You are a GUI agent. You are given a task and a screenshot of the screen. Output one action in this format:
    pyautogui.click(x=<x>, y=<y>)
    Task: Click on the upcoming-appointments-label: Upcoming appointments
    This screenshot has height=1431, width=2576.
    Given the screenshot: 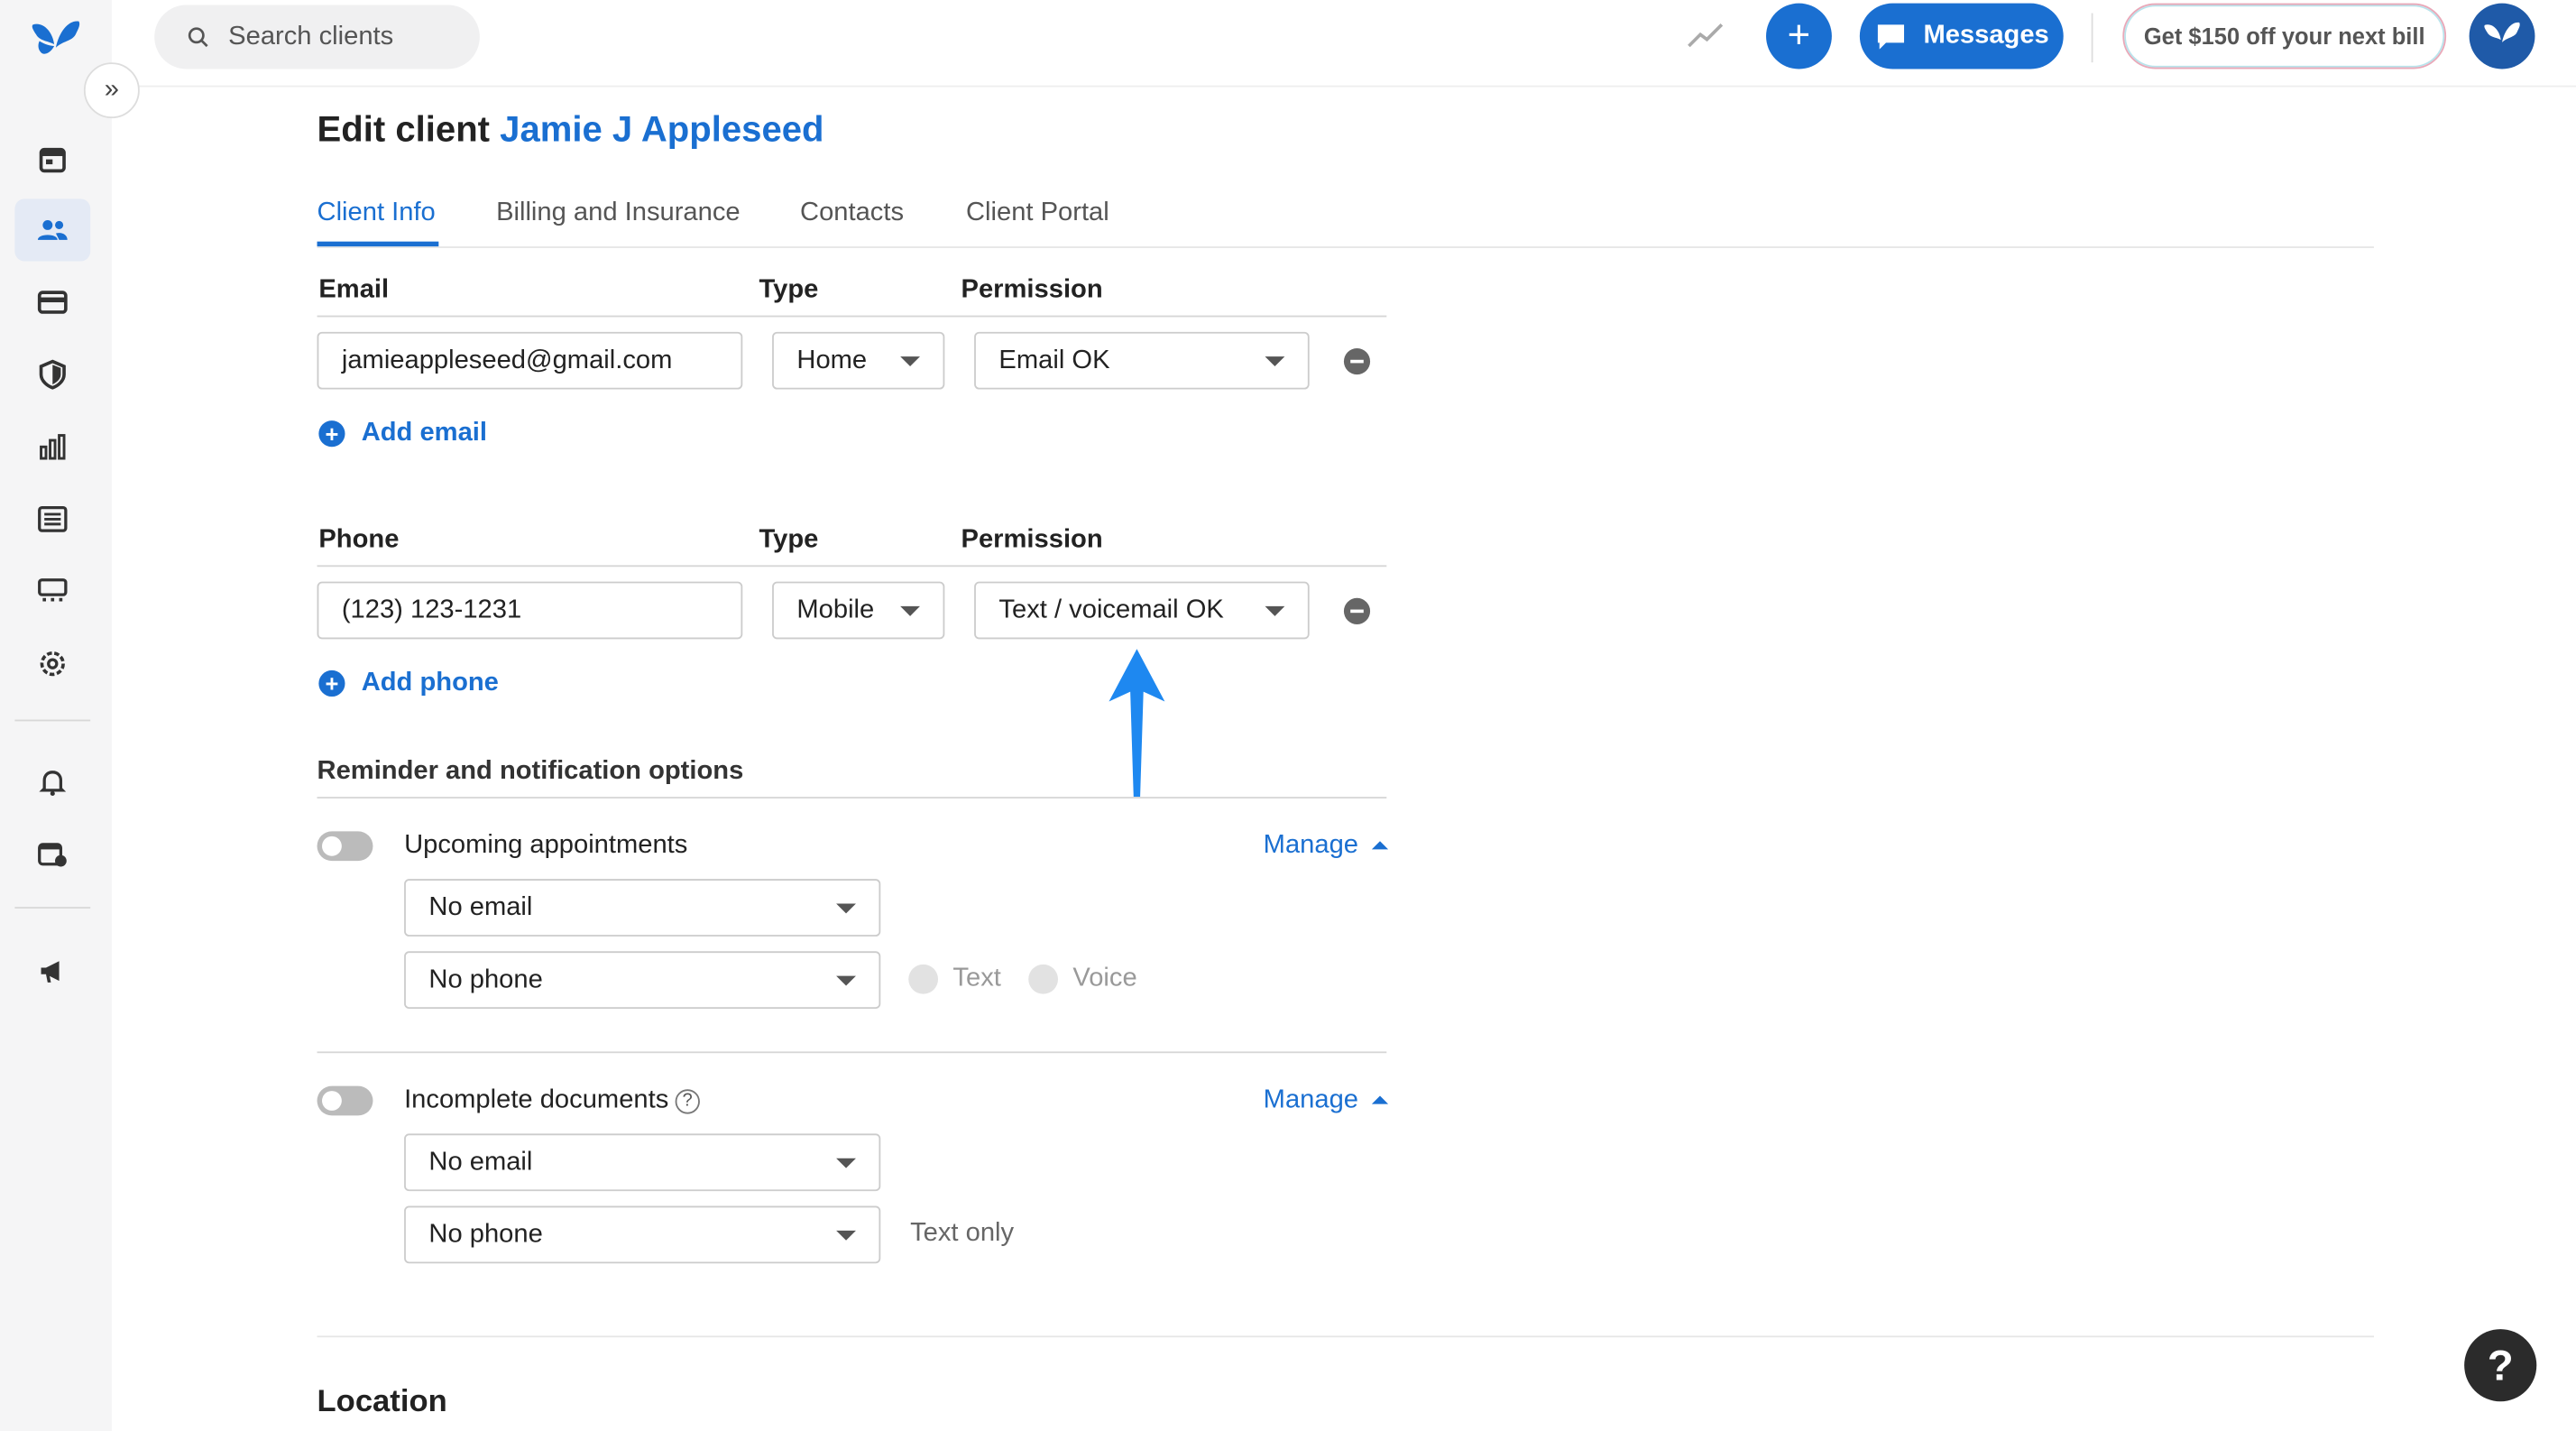 What is the action you would take?
    pyautogui.click(x=546, y=845)
    